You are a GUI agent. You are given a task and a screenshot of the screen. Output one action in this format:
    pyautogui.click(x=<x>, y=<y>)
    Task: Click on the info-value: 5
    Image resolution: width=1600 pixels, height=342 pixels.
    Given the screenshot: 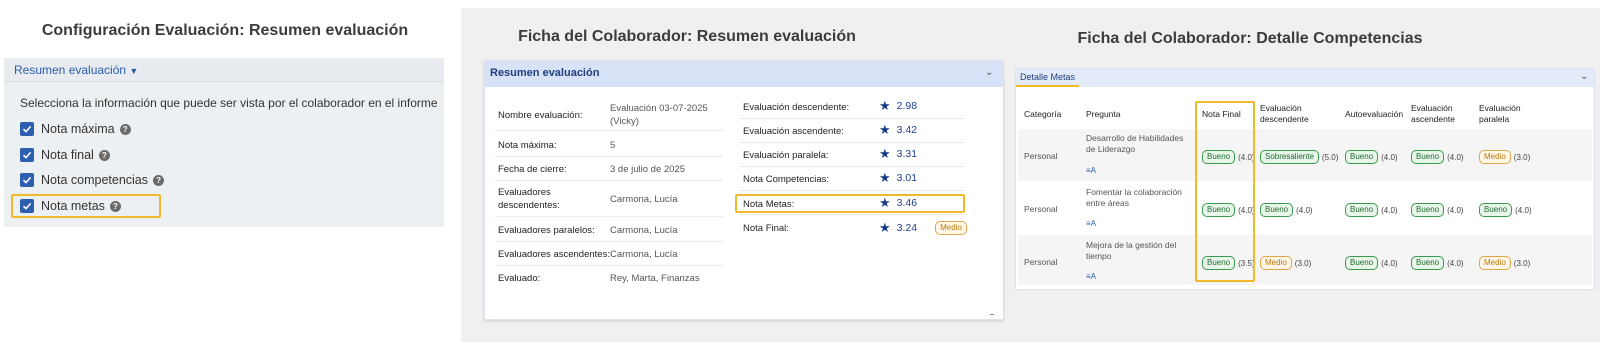 What is the action you would take?
    pyautogui.click(x=613, y=145)
    